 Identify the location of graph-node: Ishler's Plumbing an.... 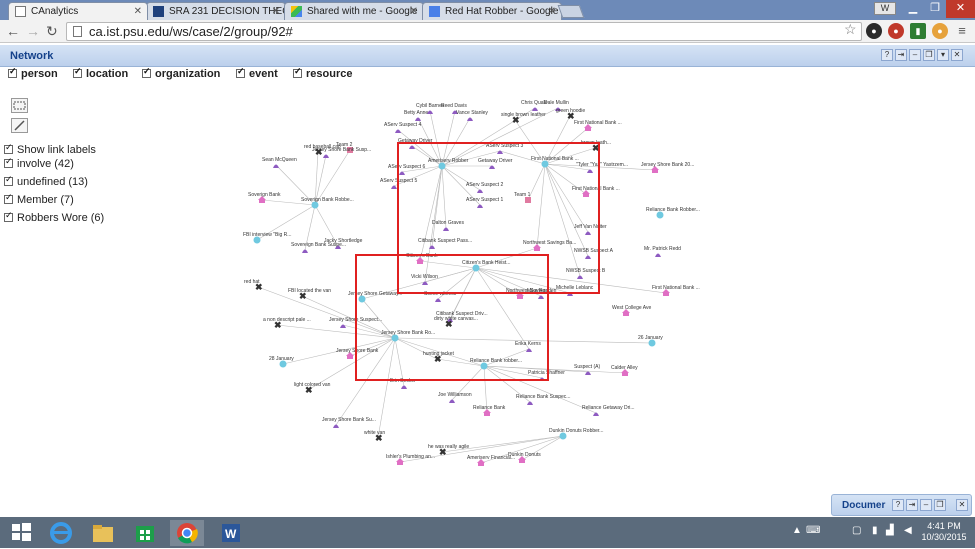
(410, 459).